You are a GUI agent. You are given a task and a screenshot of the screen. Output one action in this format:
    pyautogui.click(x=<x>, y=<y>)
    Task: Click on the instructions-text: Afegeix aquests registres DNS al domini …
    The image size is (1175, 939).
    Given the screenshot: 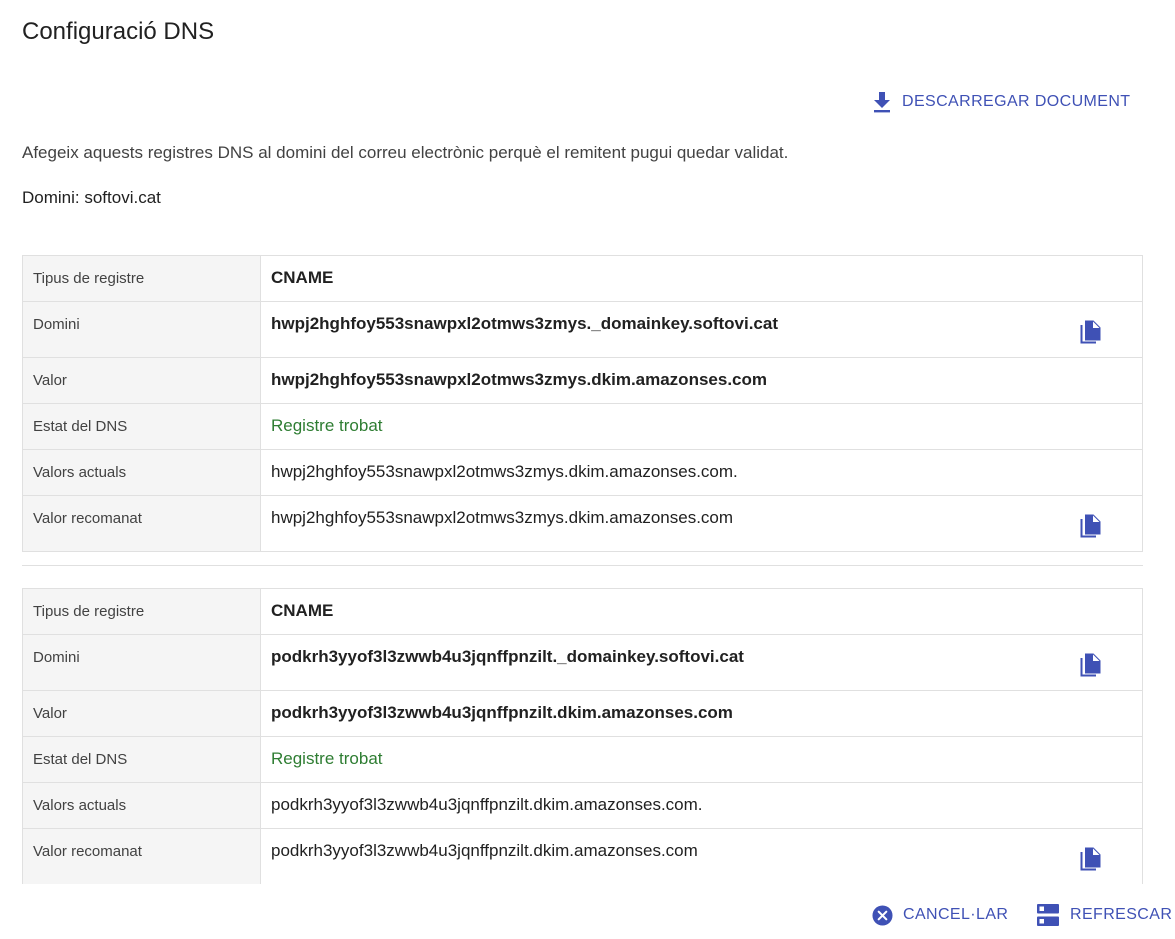 What is the action you would take?
    pyautogui.click(x=405, y=152)
    